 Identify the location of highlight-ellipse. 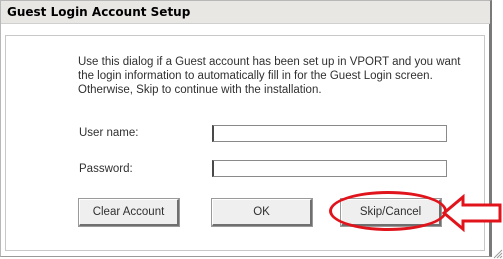
(388, 211).